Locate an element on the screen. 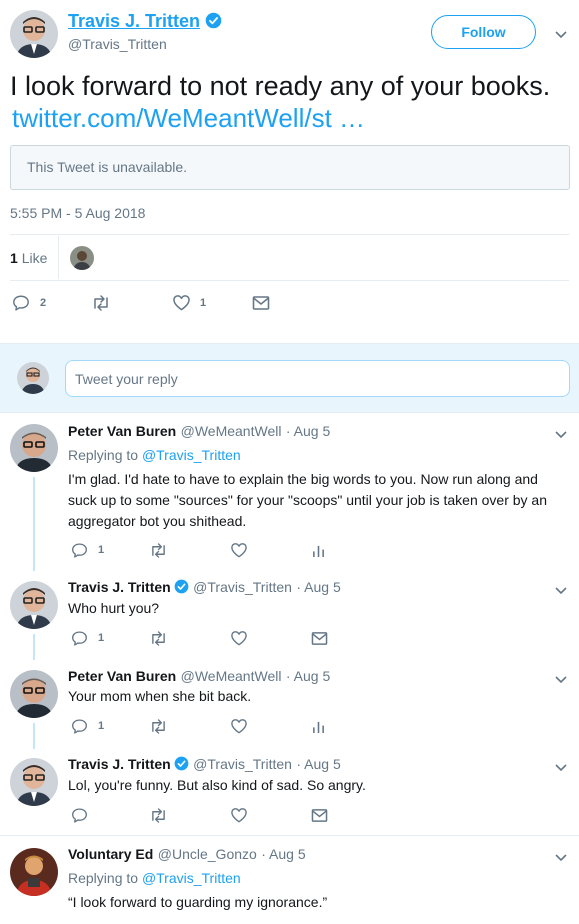 The width and height of the screenshot is (579, 924). reply-author-handle: @Uncle_Gonzo is located at coordinates (207, 854).